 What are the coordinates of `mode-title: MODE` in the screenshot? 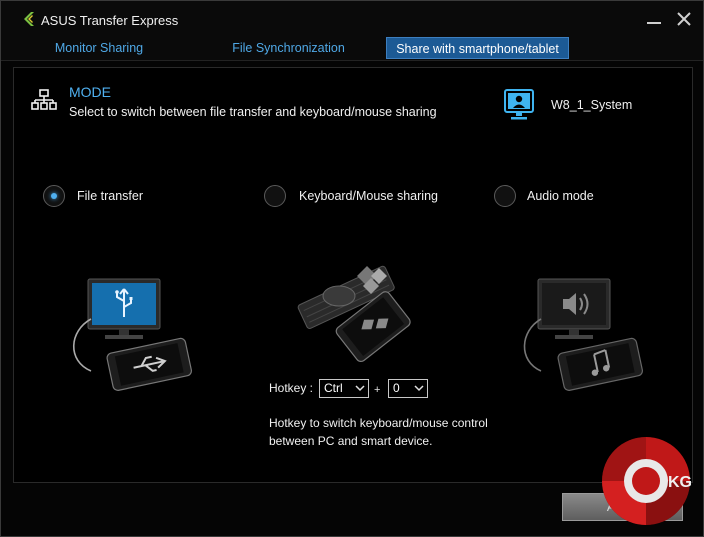 It's located at (90, 92).